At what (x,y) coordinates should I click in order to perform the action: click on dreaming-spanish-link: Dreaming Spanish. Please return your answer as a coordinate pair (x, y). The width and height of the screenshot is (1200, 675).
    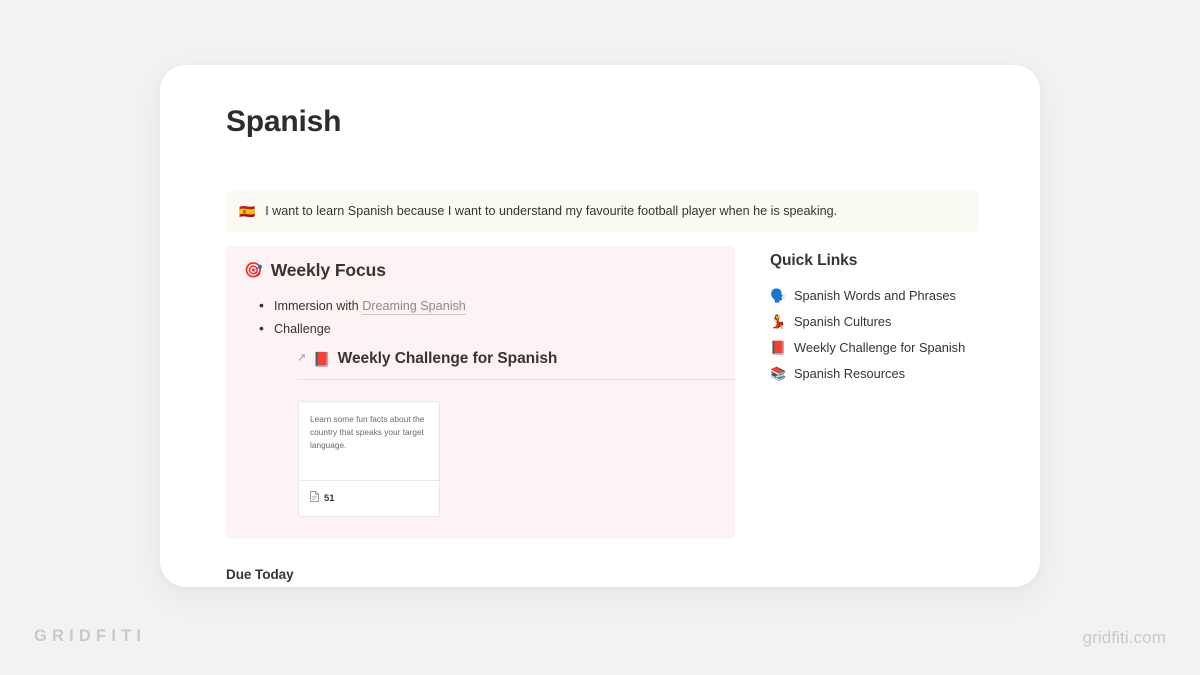
    Looking at the image, I should click on (414, 307).